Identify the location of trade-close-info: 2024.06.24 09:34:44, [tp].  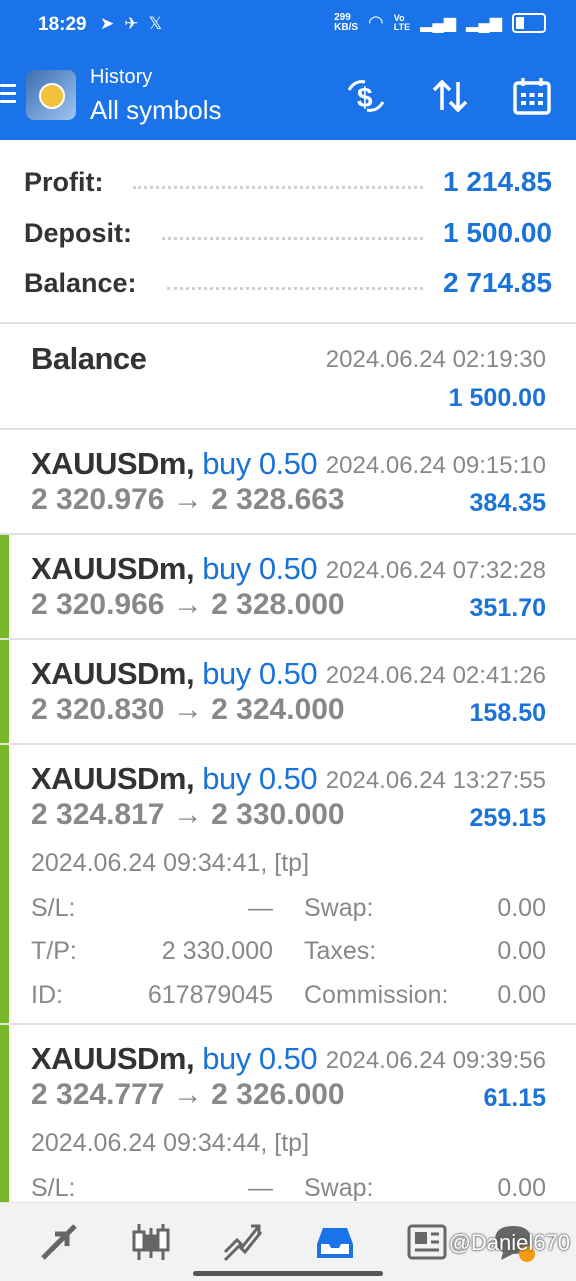
(170, 1143).